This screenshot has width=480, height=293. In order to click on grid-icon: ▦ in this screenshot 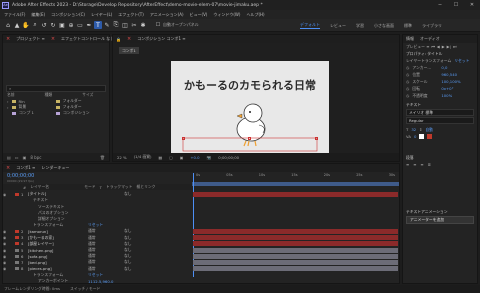, I will do `click(161, 157)`.